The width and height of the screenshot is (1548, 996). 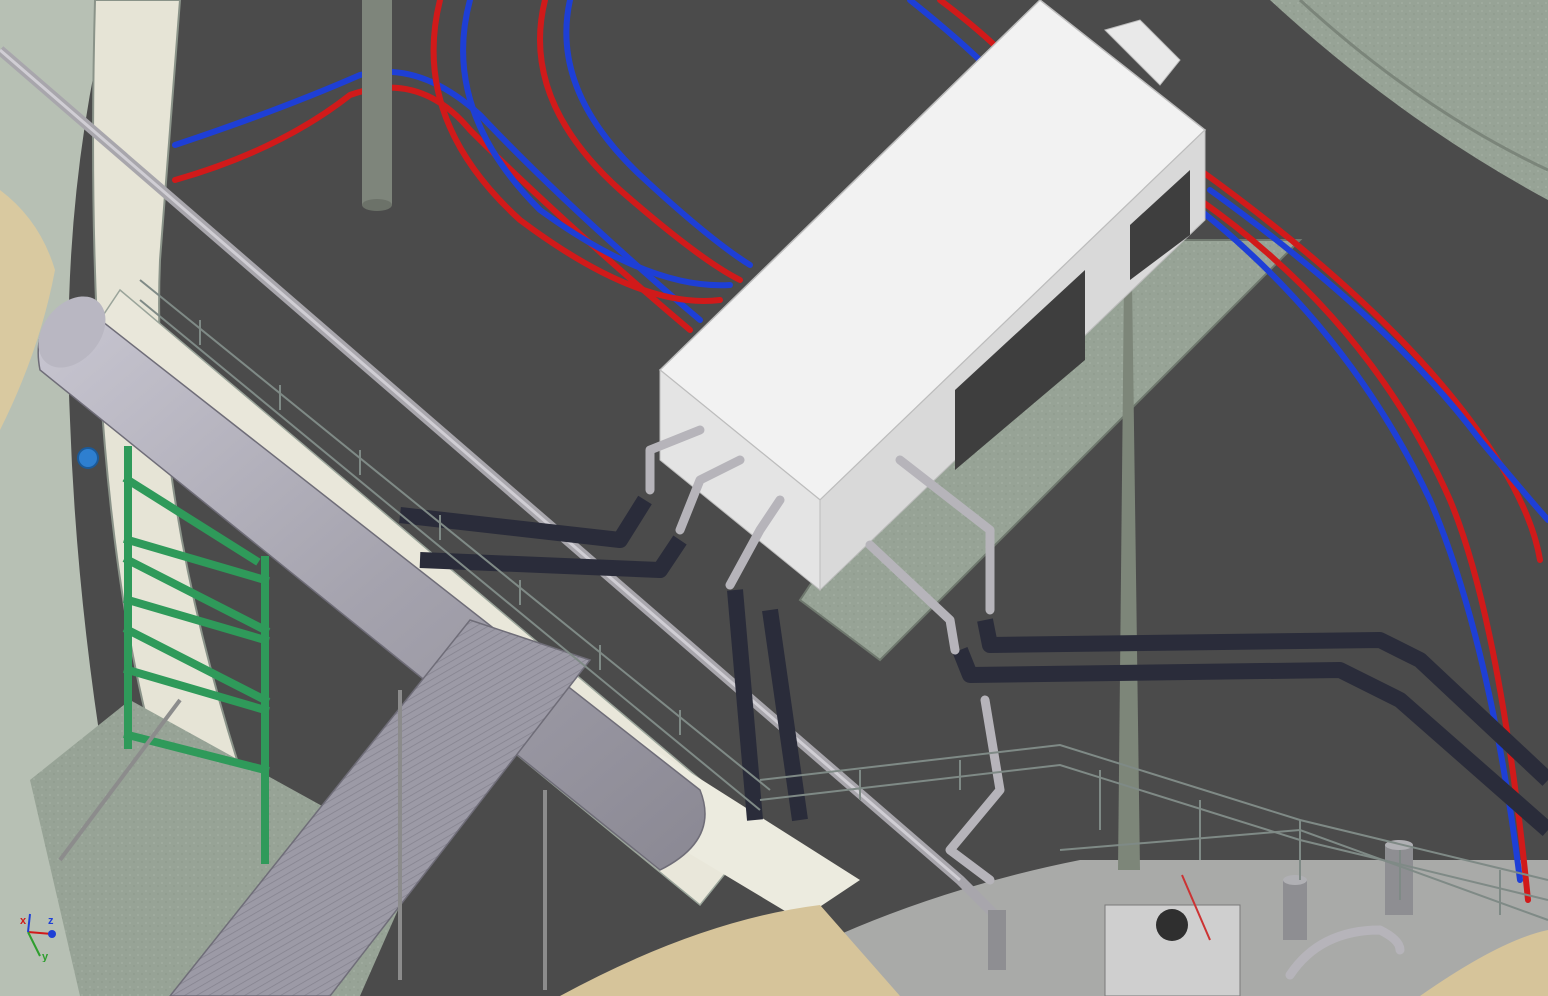 I want to click on axis-y-label: y, so click(x=45, y=956).